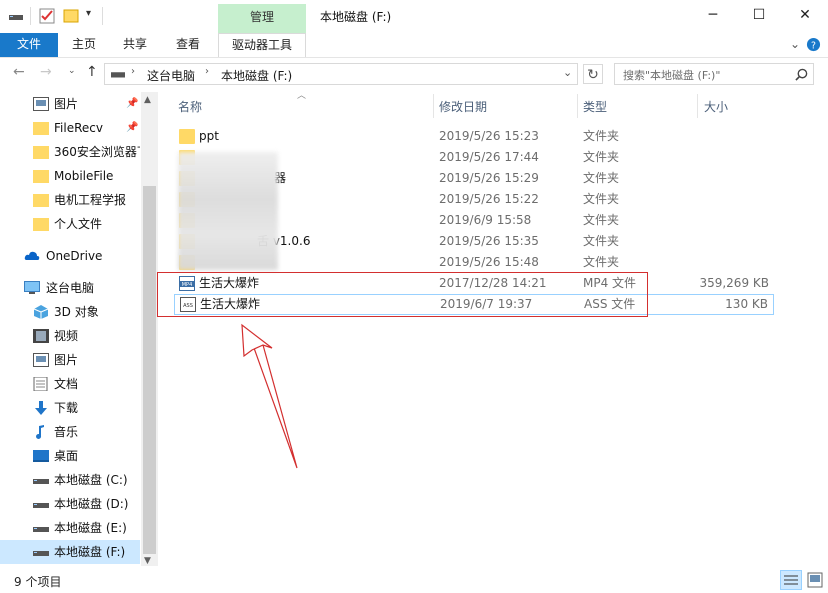 The image size is (828, 593). I want to click on column-header-date: 修改日期, so click(463, 107).